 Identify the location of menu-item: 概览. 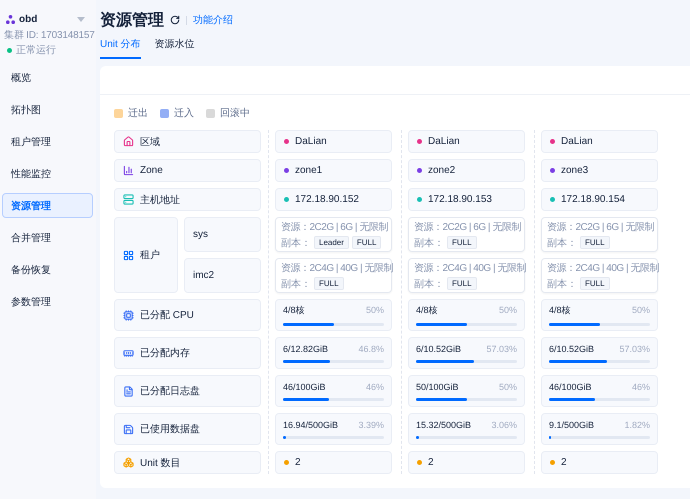
(47, 77).